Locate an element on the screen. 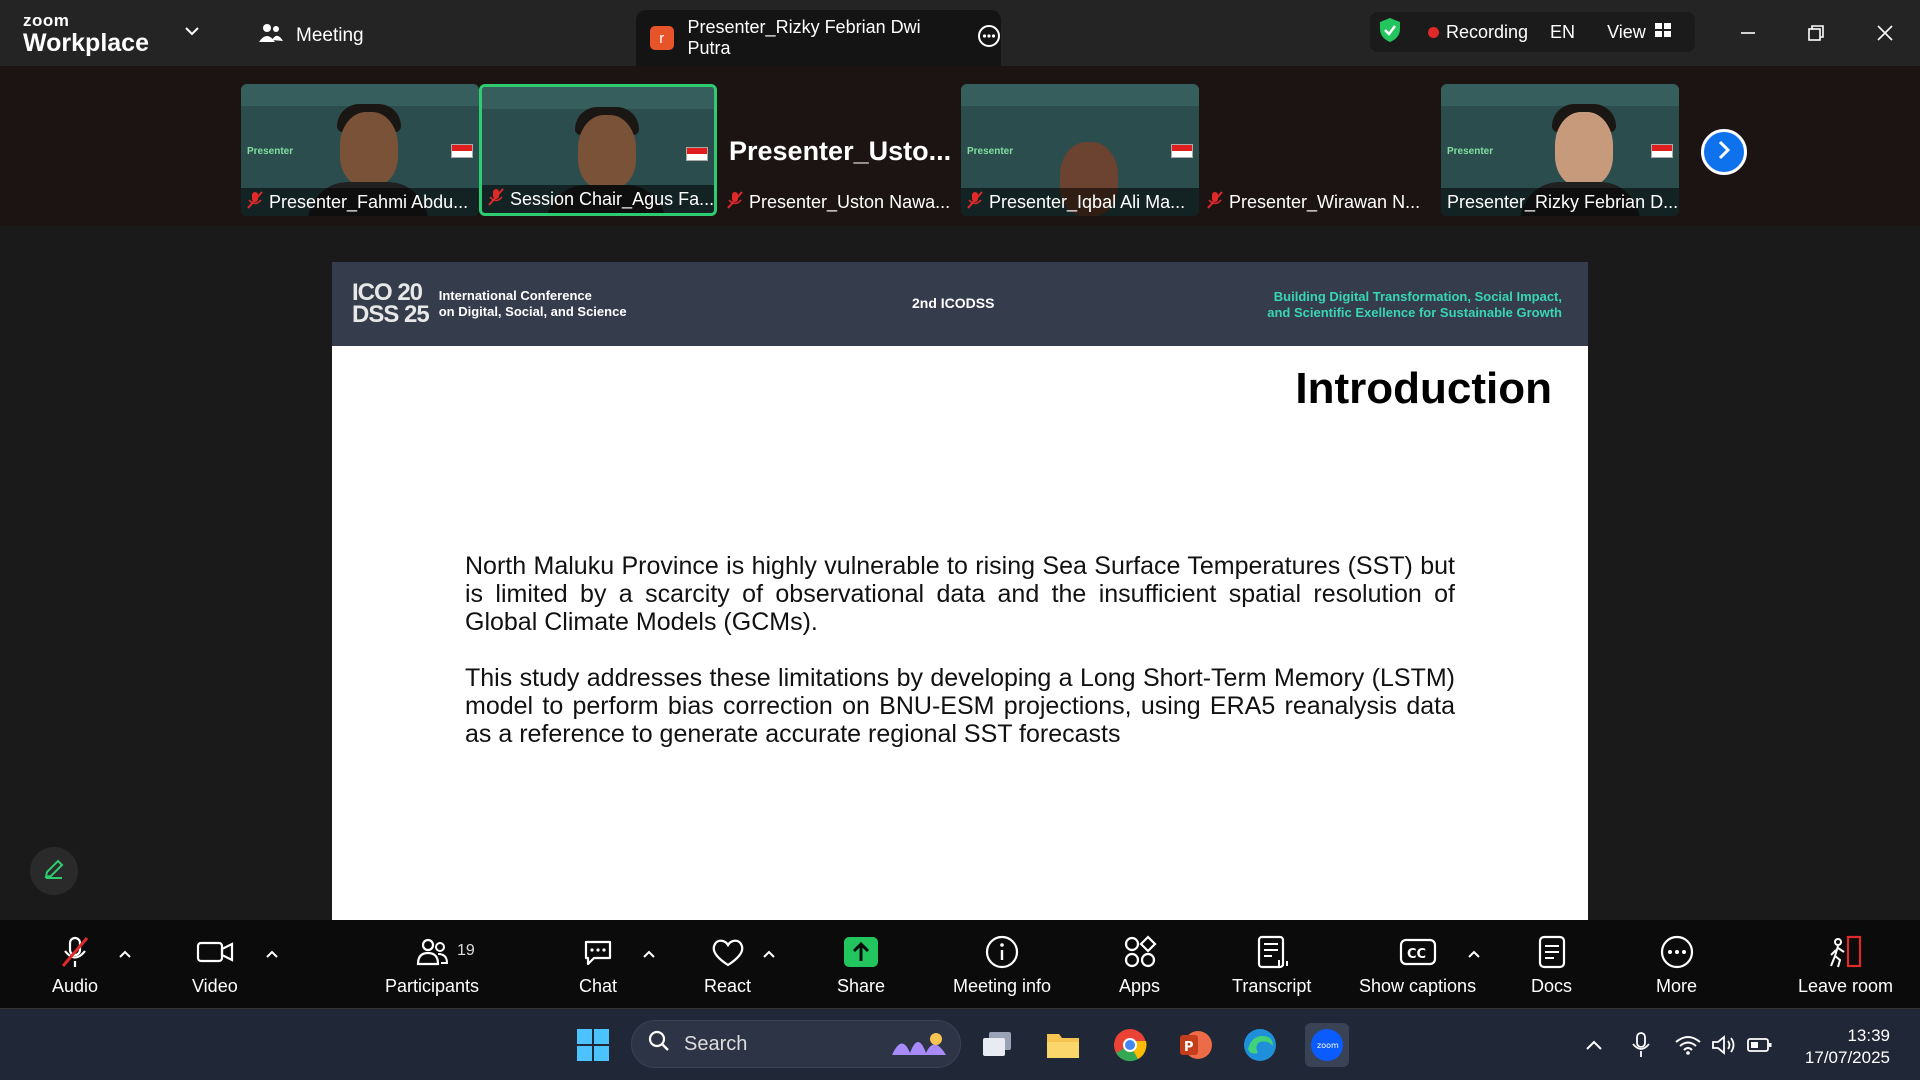 The height and width of the screenshot is (1080, 1920). more-dots-icon is located at coordinates (1677, 952).